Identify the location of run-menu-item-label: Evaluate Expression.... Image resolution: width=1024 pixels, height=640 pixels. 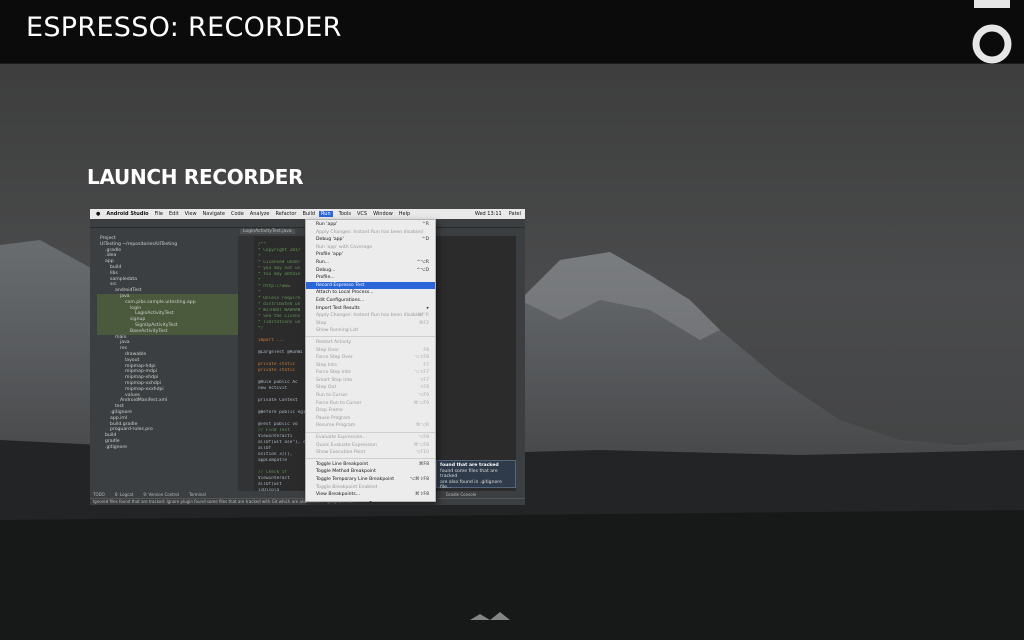
(341, 438).